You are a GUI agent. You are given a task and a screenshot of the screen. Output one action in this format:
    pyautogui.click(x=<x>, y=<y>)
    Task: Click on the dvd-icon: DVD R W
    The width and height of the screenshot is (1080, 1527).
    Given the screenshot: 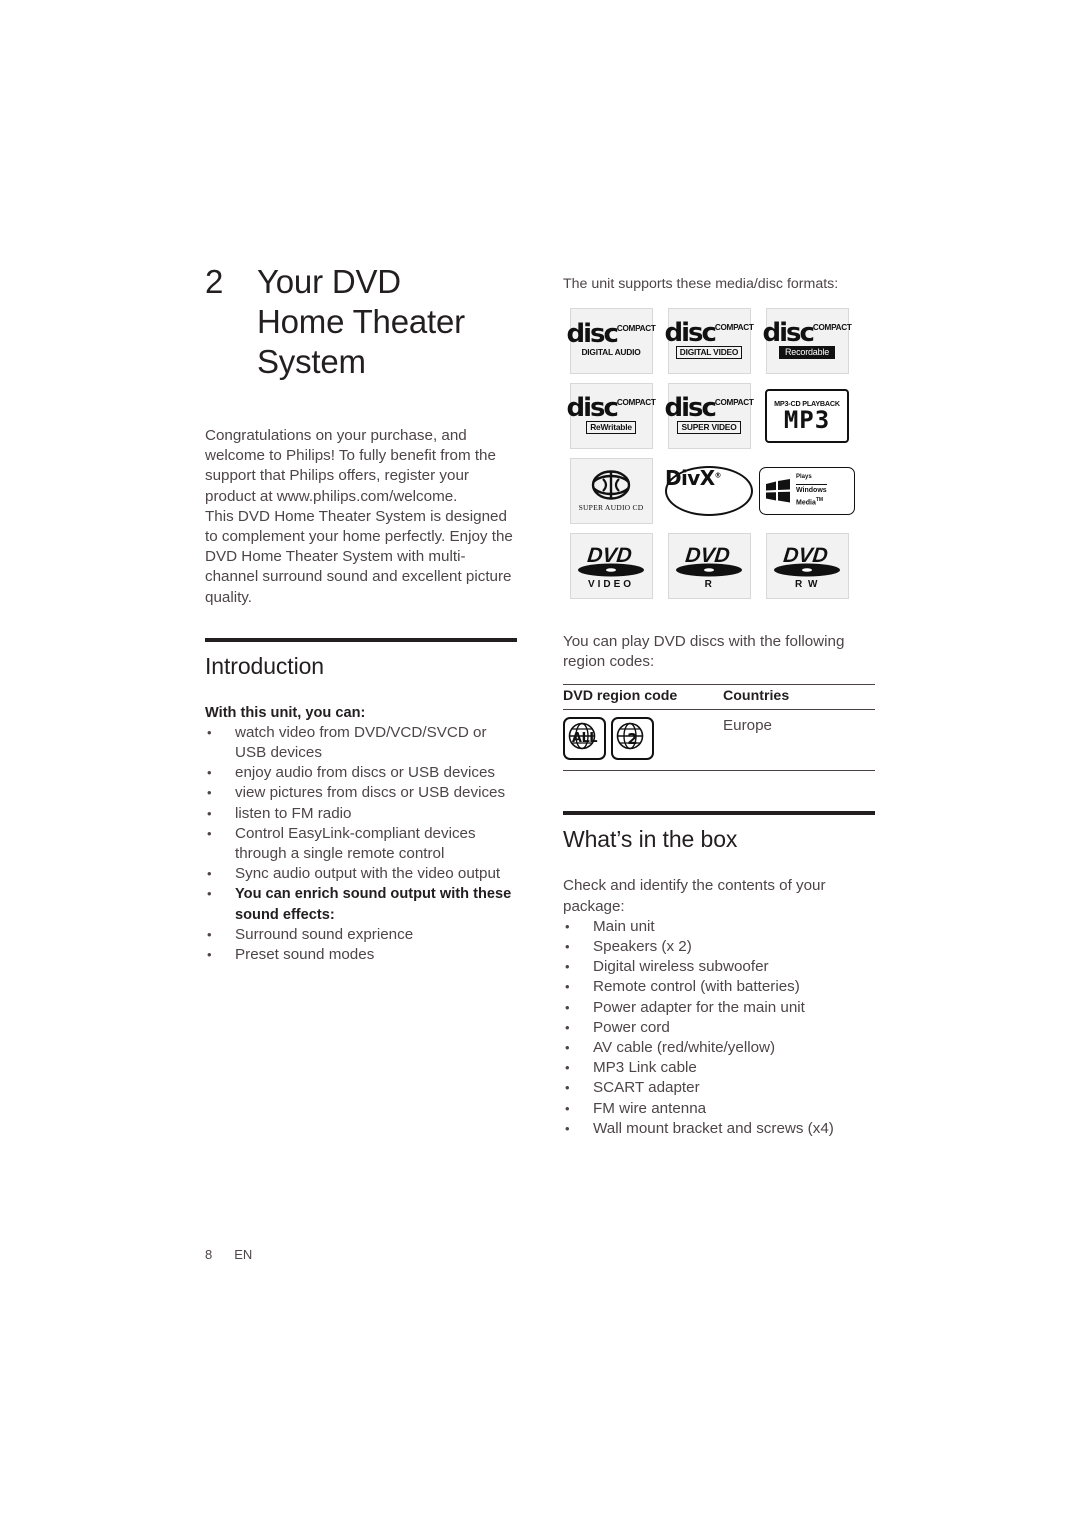 What is the action you would take?
    pyautogui.click(x=807, y=565)
    